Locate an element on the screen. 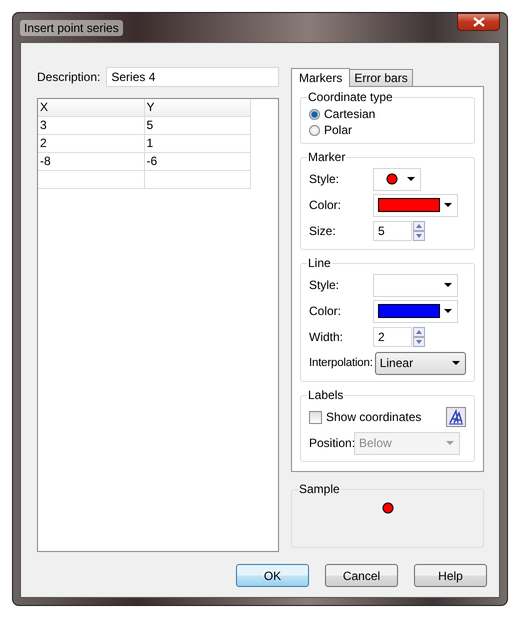 The width and height of the screenshot is (527, 626). size-field: 5 is located at coordinates (392, 231).